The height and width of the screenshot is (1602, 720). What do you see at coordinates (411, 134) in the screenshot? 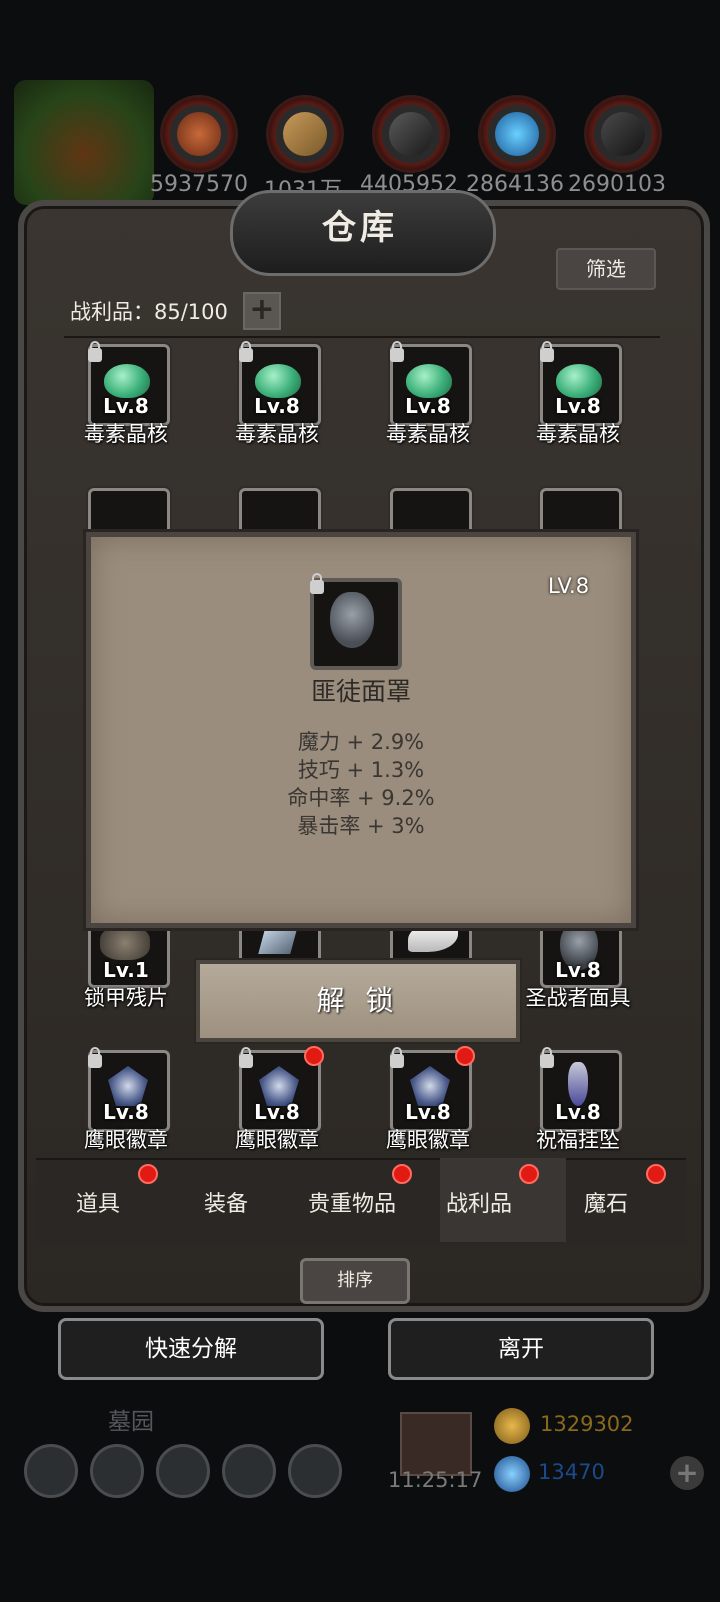
I see `iron-icon` at bounding box center [411, 134].